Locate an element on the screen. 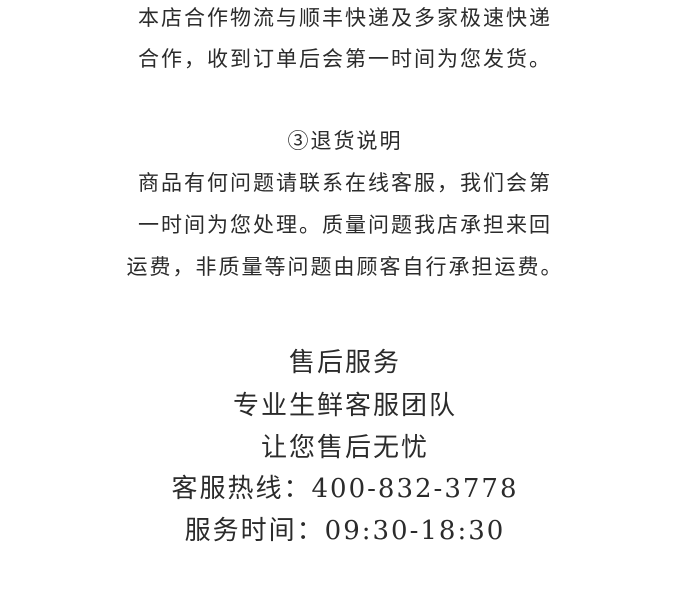  shipping-text-line-2: 合作，收到订单后会第一时间为您发货。 is located at coordinates (345, 59).